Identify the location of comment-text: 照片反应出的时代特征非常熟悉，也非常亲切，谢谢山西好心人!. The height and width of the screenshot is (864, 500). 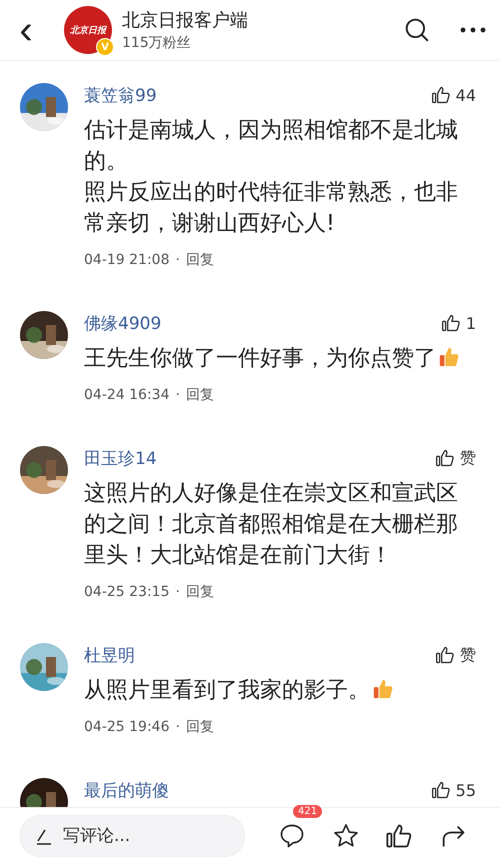
(271, 208).